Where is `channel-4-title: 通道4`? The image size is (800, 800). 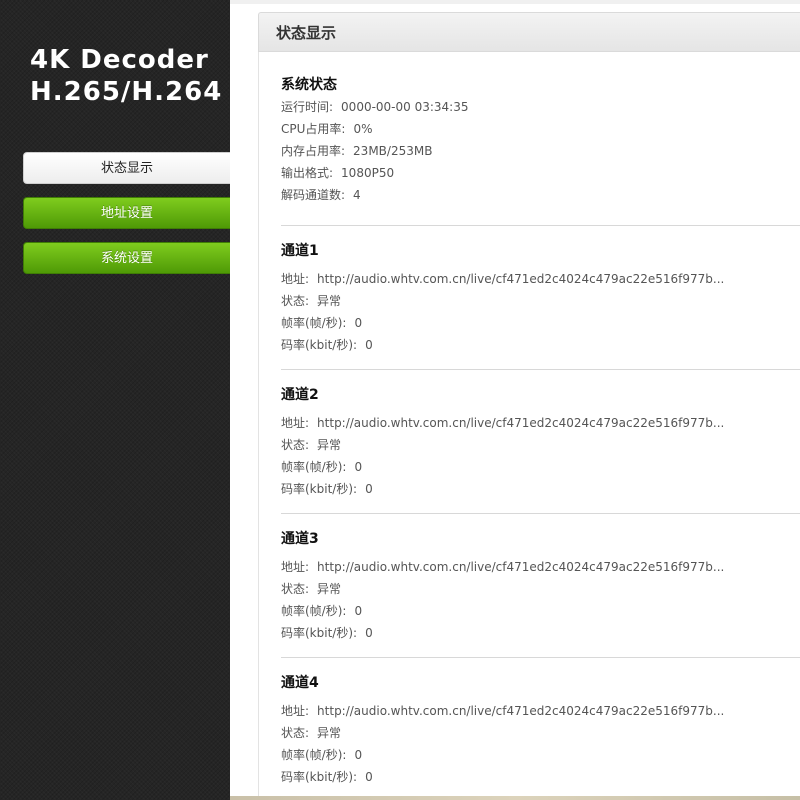
channel-4-title: 通道4 is located at coordinates (300, 683).